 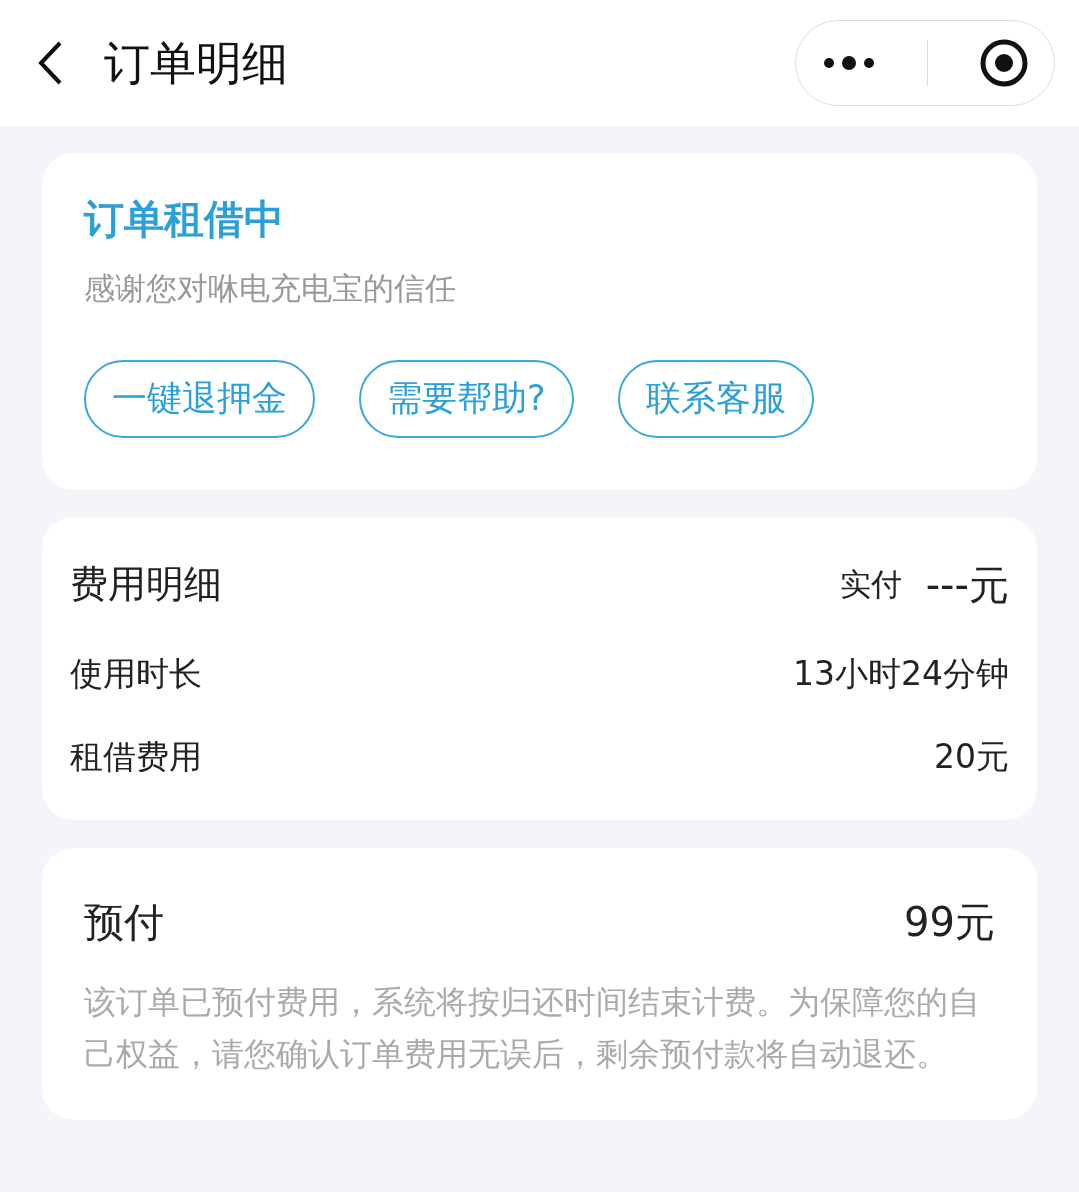 What do you see at coordinates (848, 63) in the screenshot?
I see `more-icon` at bounding box center [848, 63].